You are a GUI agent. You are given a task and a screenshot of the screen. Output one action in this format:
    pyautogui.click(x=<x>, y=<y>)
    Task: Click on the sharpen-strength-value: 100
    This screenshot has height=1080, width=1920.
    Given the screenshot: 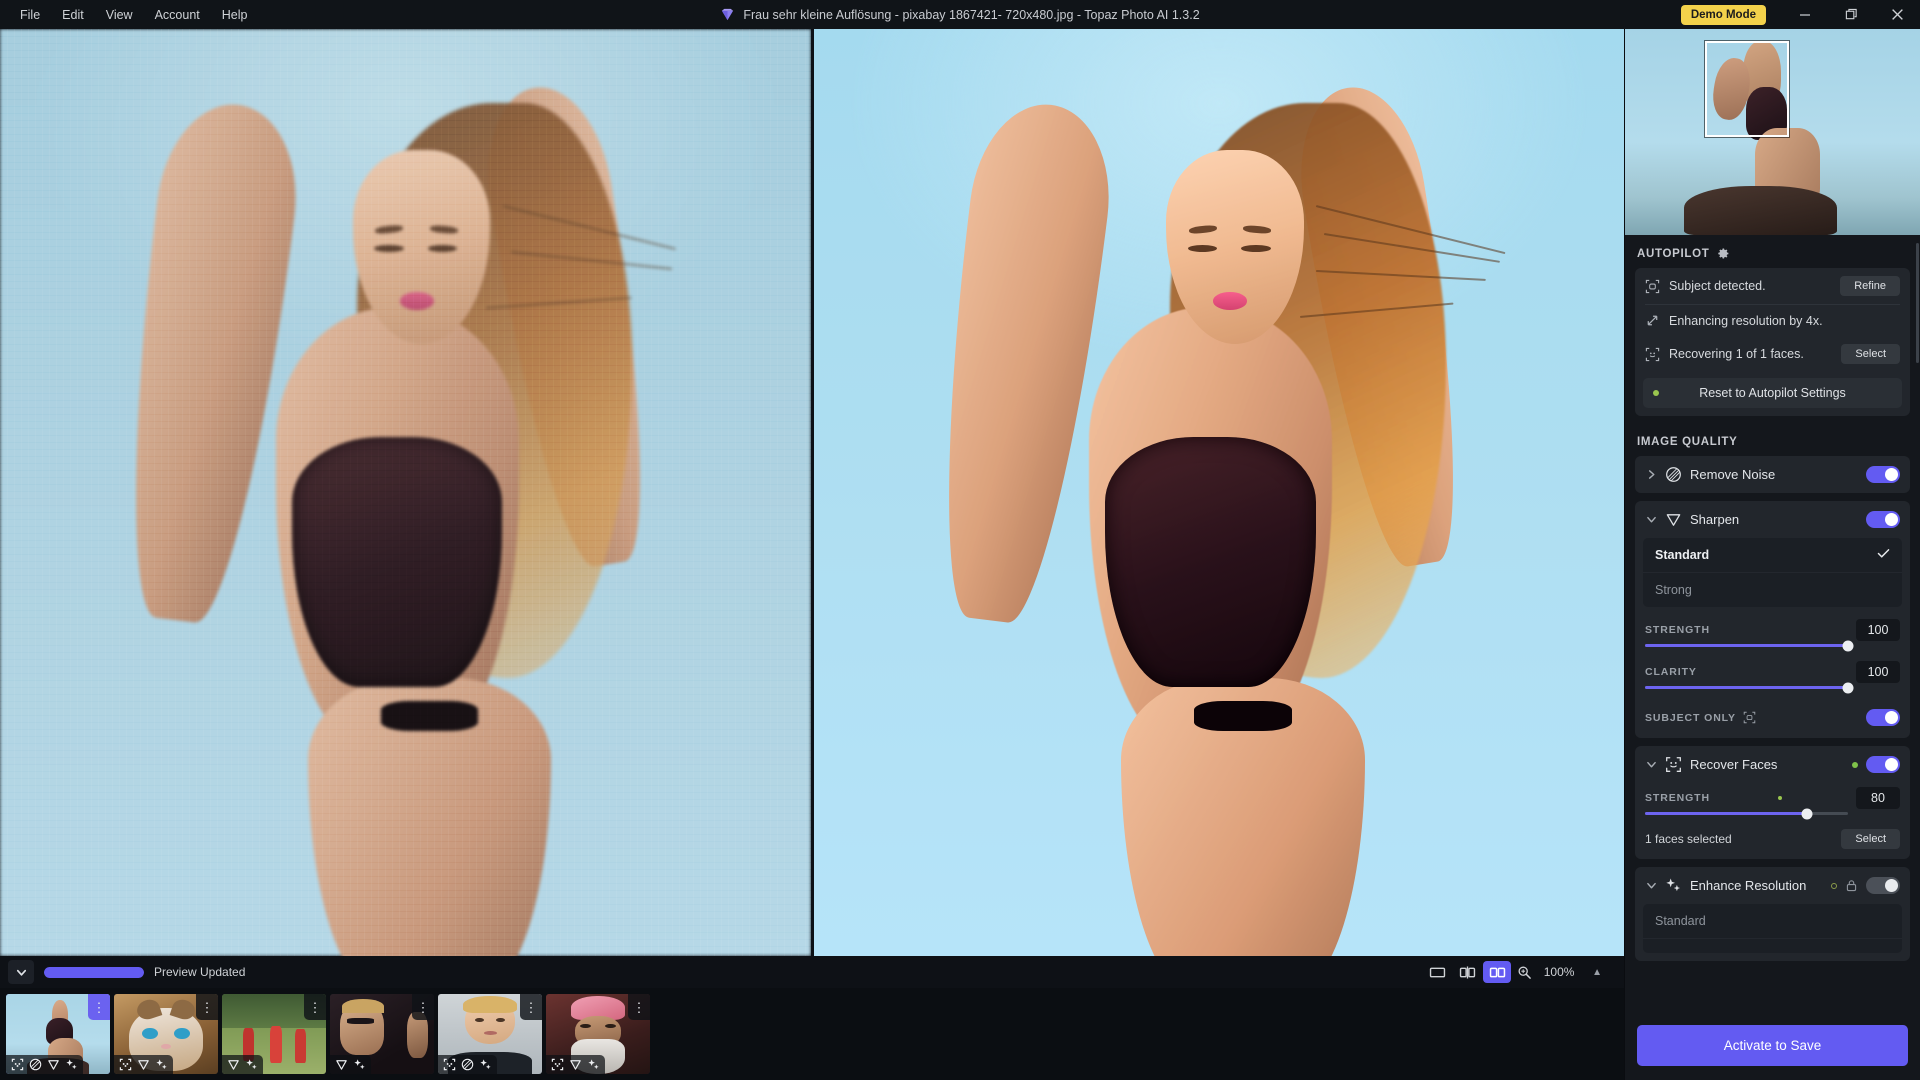 What is the action you would take?
    pyautogui.click(x=1878, y=630)
    